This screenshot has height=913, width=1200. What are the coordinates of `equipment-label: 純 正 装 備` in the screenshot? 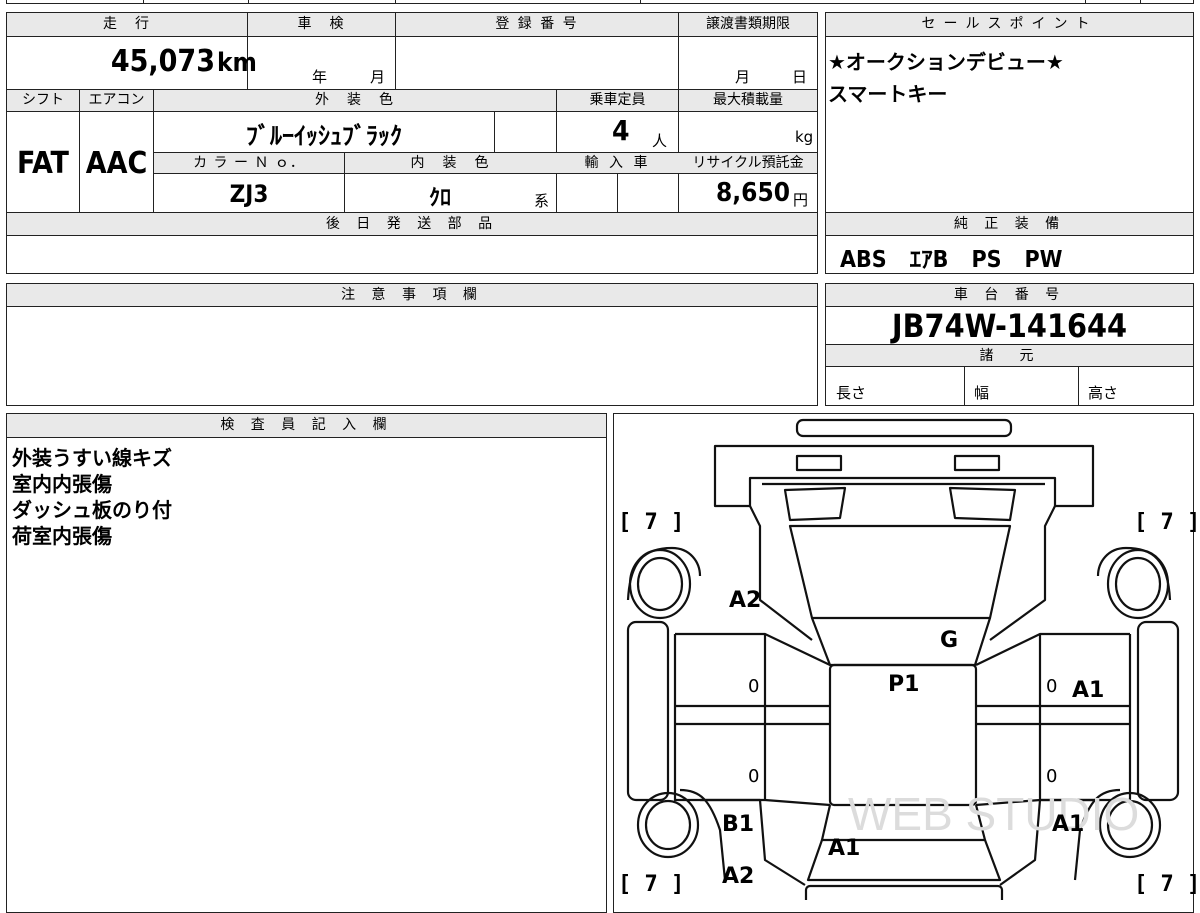 It's located at (1009, 224).